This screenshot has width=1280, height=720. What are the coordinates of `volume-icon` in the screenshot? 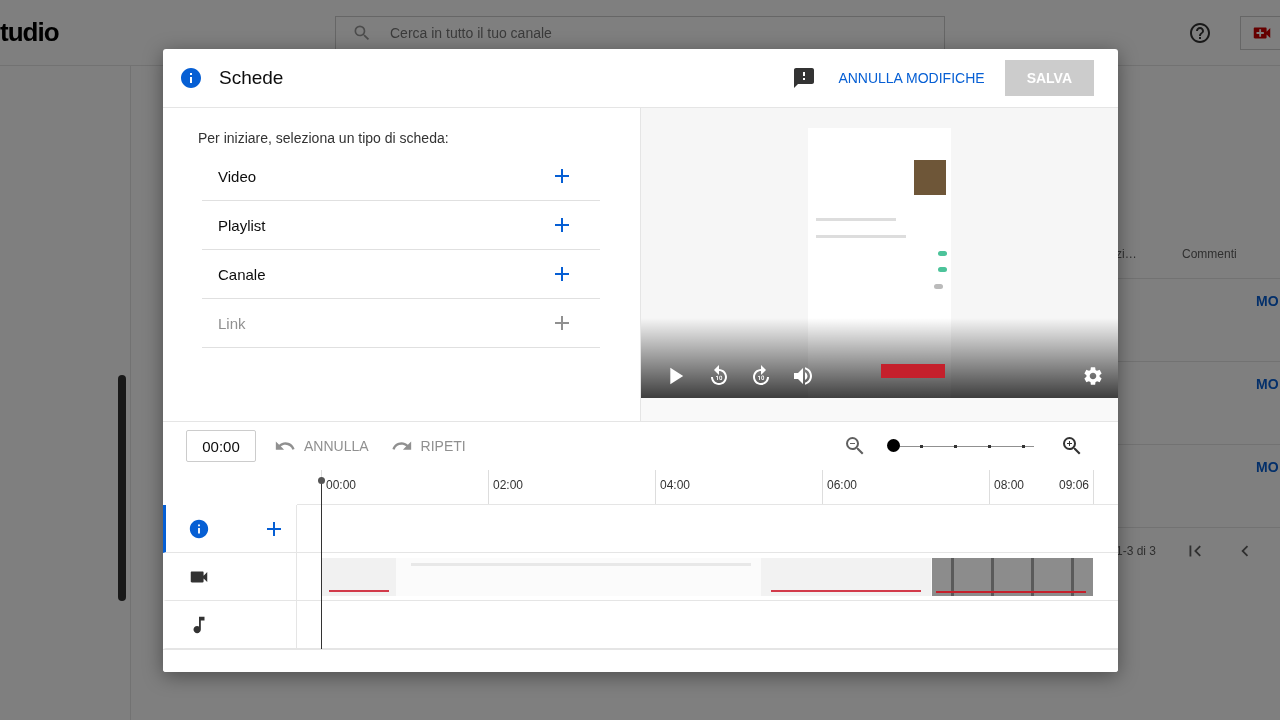 It's located at (803, 376).